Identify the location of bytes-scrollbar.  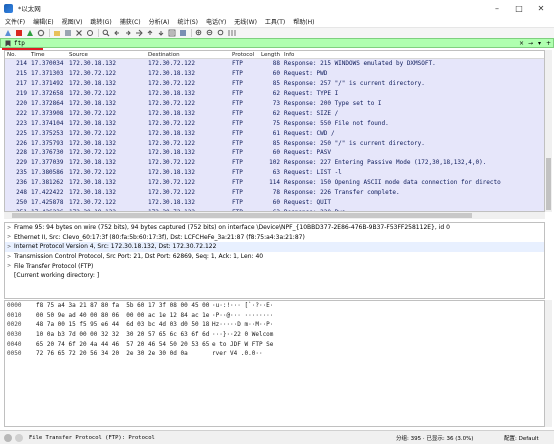
(548, 363).